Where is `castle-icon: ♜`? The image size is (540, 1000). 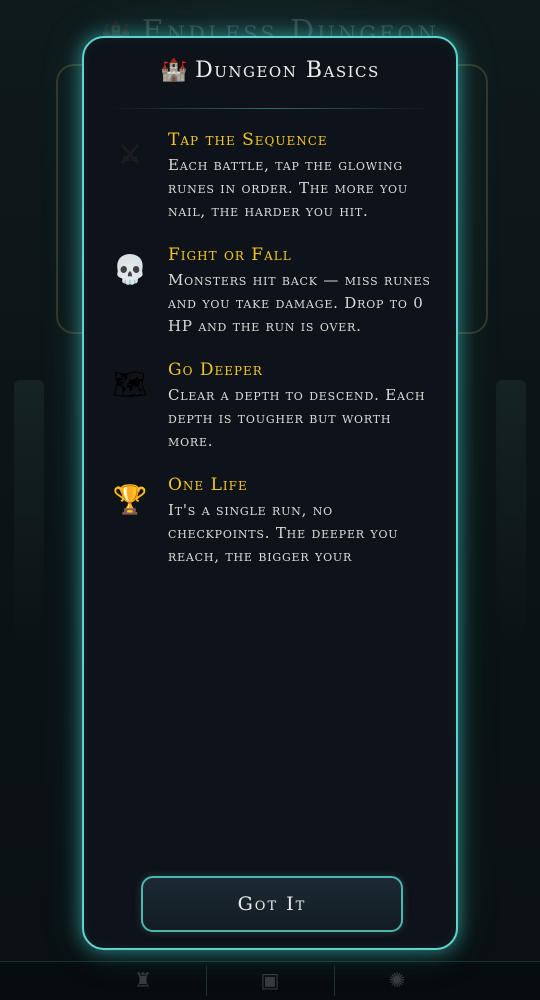 castle-icon: ♜ is located at coordinates (143, 980).